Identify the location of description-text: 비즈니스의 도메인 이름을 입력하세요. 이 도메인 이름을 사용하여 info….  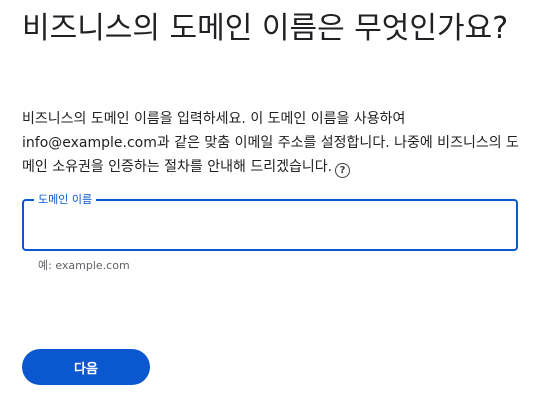
(270, 143).